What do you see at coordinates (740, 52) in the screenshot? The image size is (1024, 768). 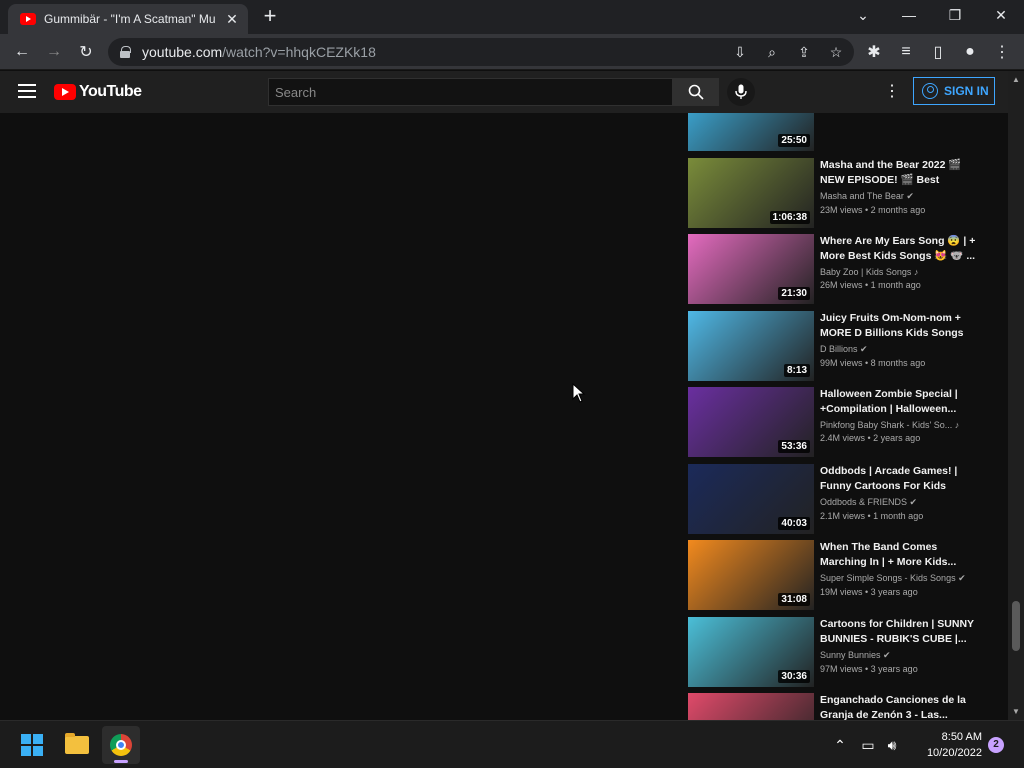 I see `install-app-icon: ⇩` at bounding box center [740, 52].